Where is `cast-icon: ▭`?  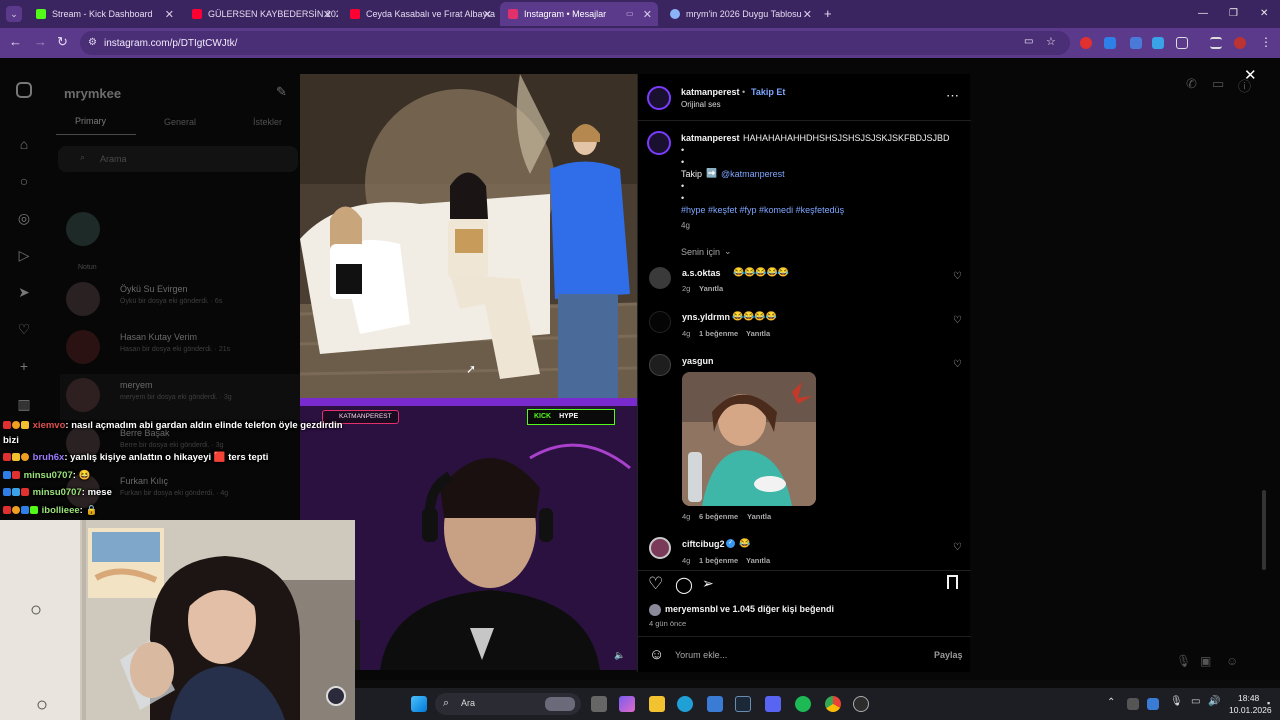
cast-icon: ▭ is located at coordinates (1028, 41).